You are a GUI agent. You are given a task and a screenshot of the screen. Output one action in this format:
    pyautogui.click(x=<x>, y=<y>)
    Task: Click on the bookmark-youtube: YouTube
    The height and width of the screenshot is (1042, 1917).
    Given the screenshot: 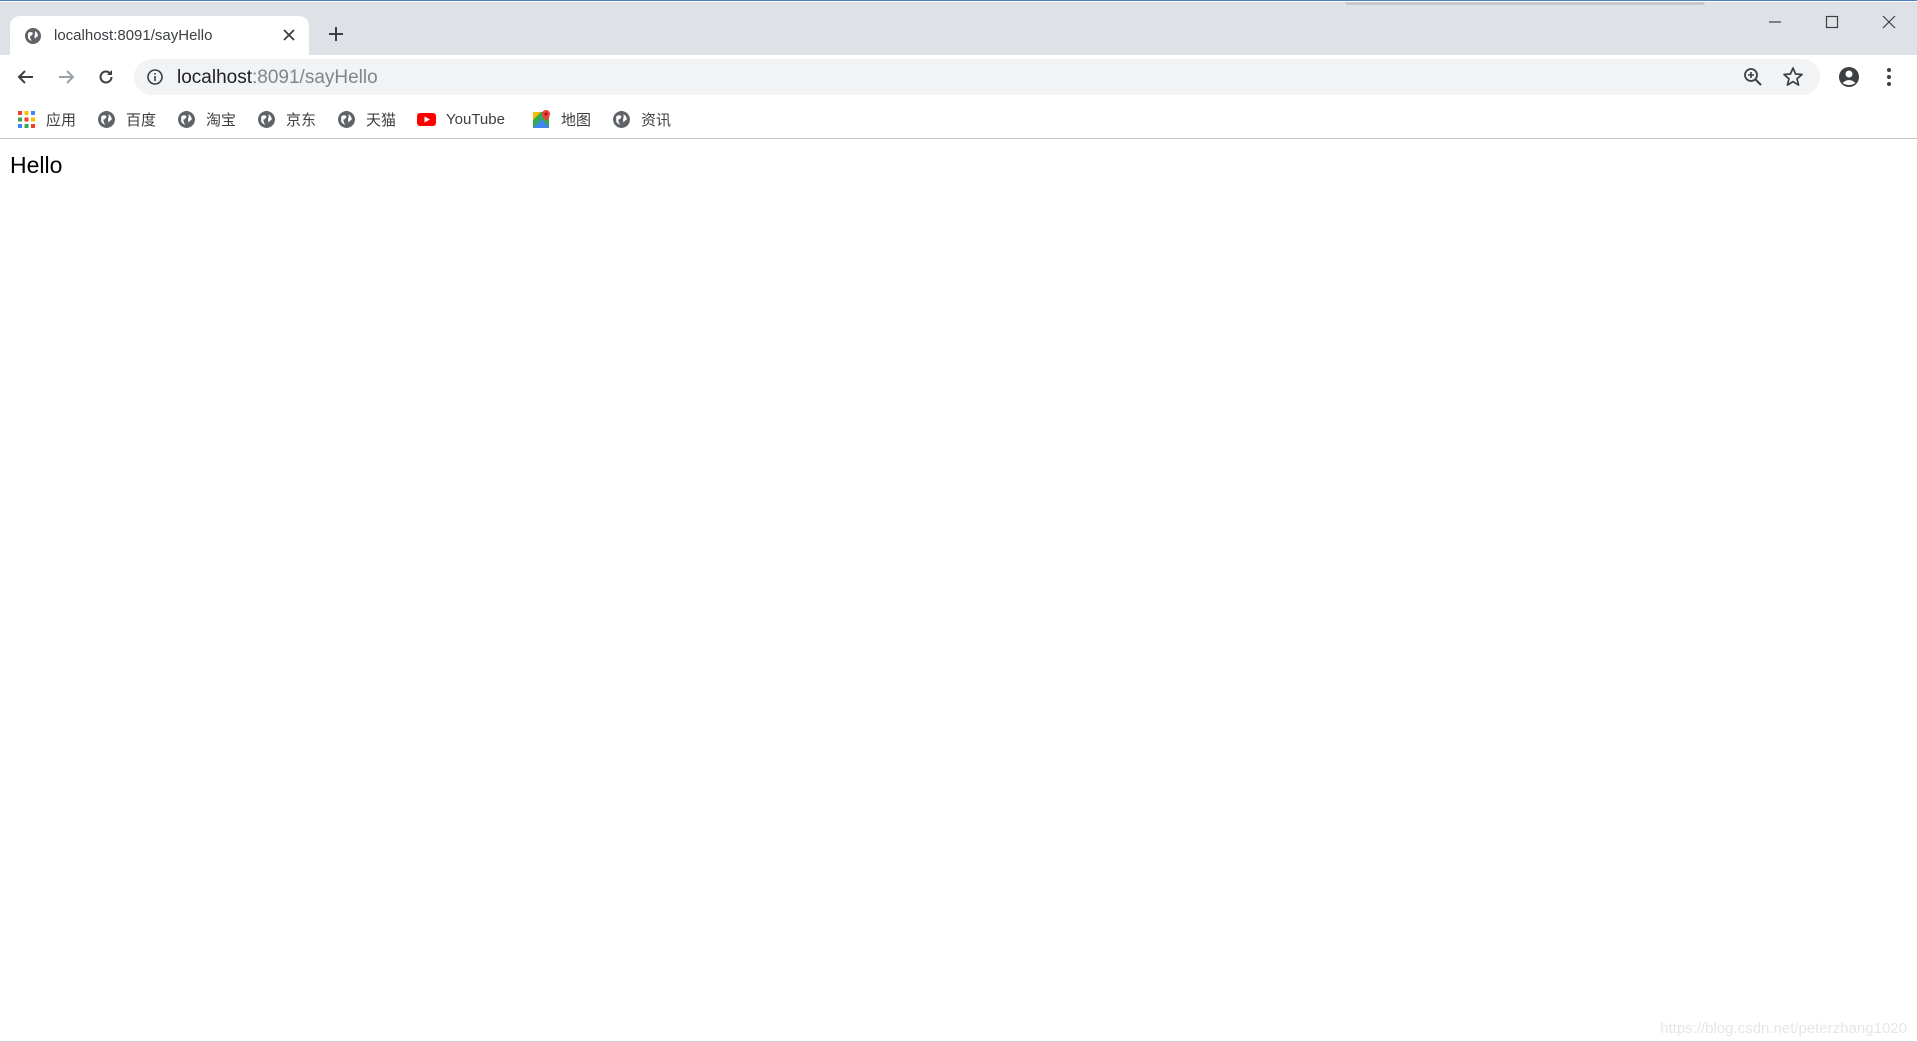 What is the action you would take?
    pyautogui.click(x=461, y=119)
    